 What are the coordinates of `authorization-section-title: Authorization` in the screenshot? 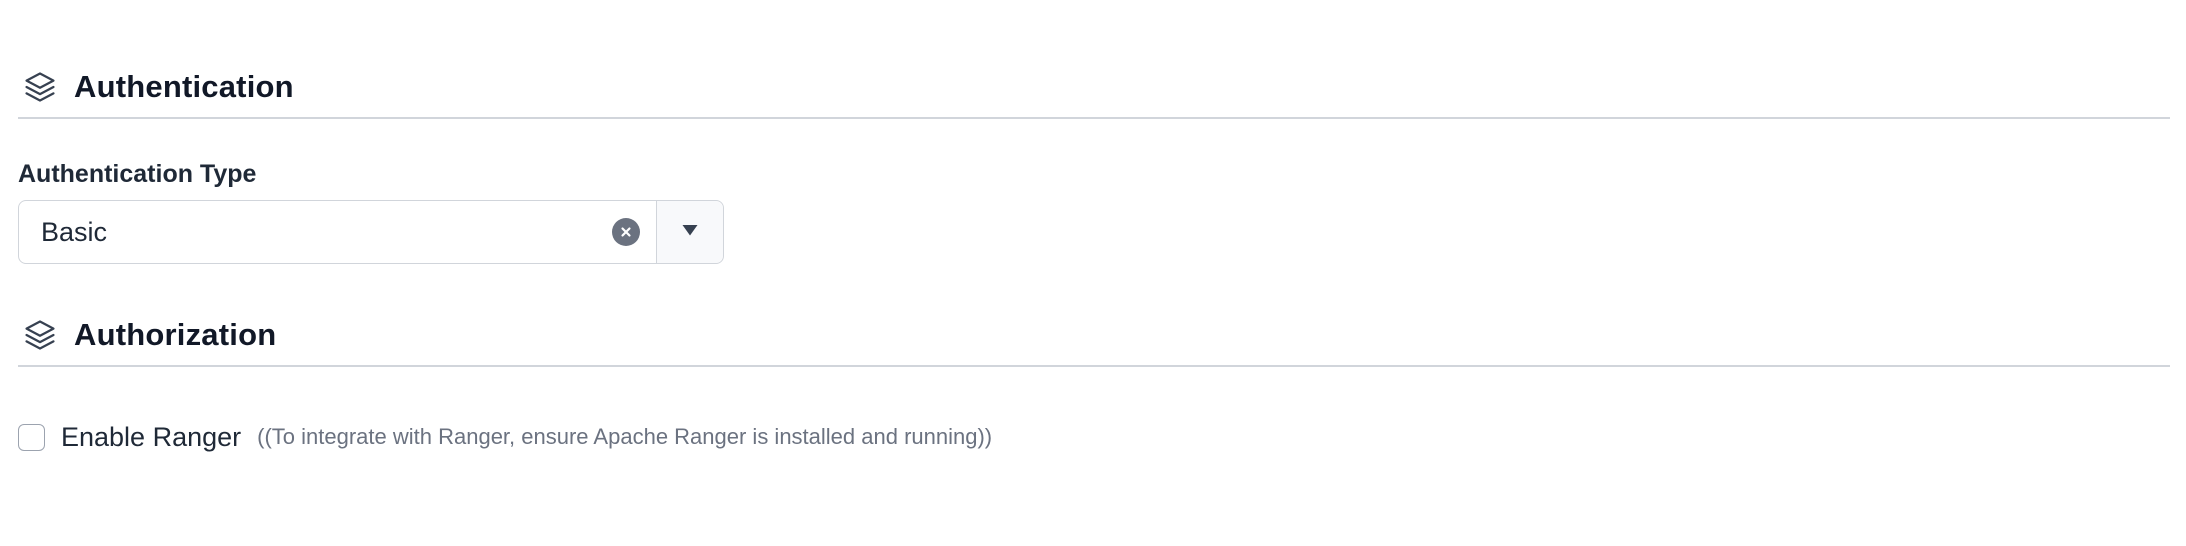 It's located at (175, 334).